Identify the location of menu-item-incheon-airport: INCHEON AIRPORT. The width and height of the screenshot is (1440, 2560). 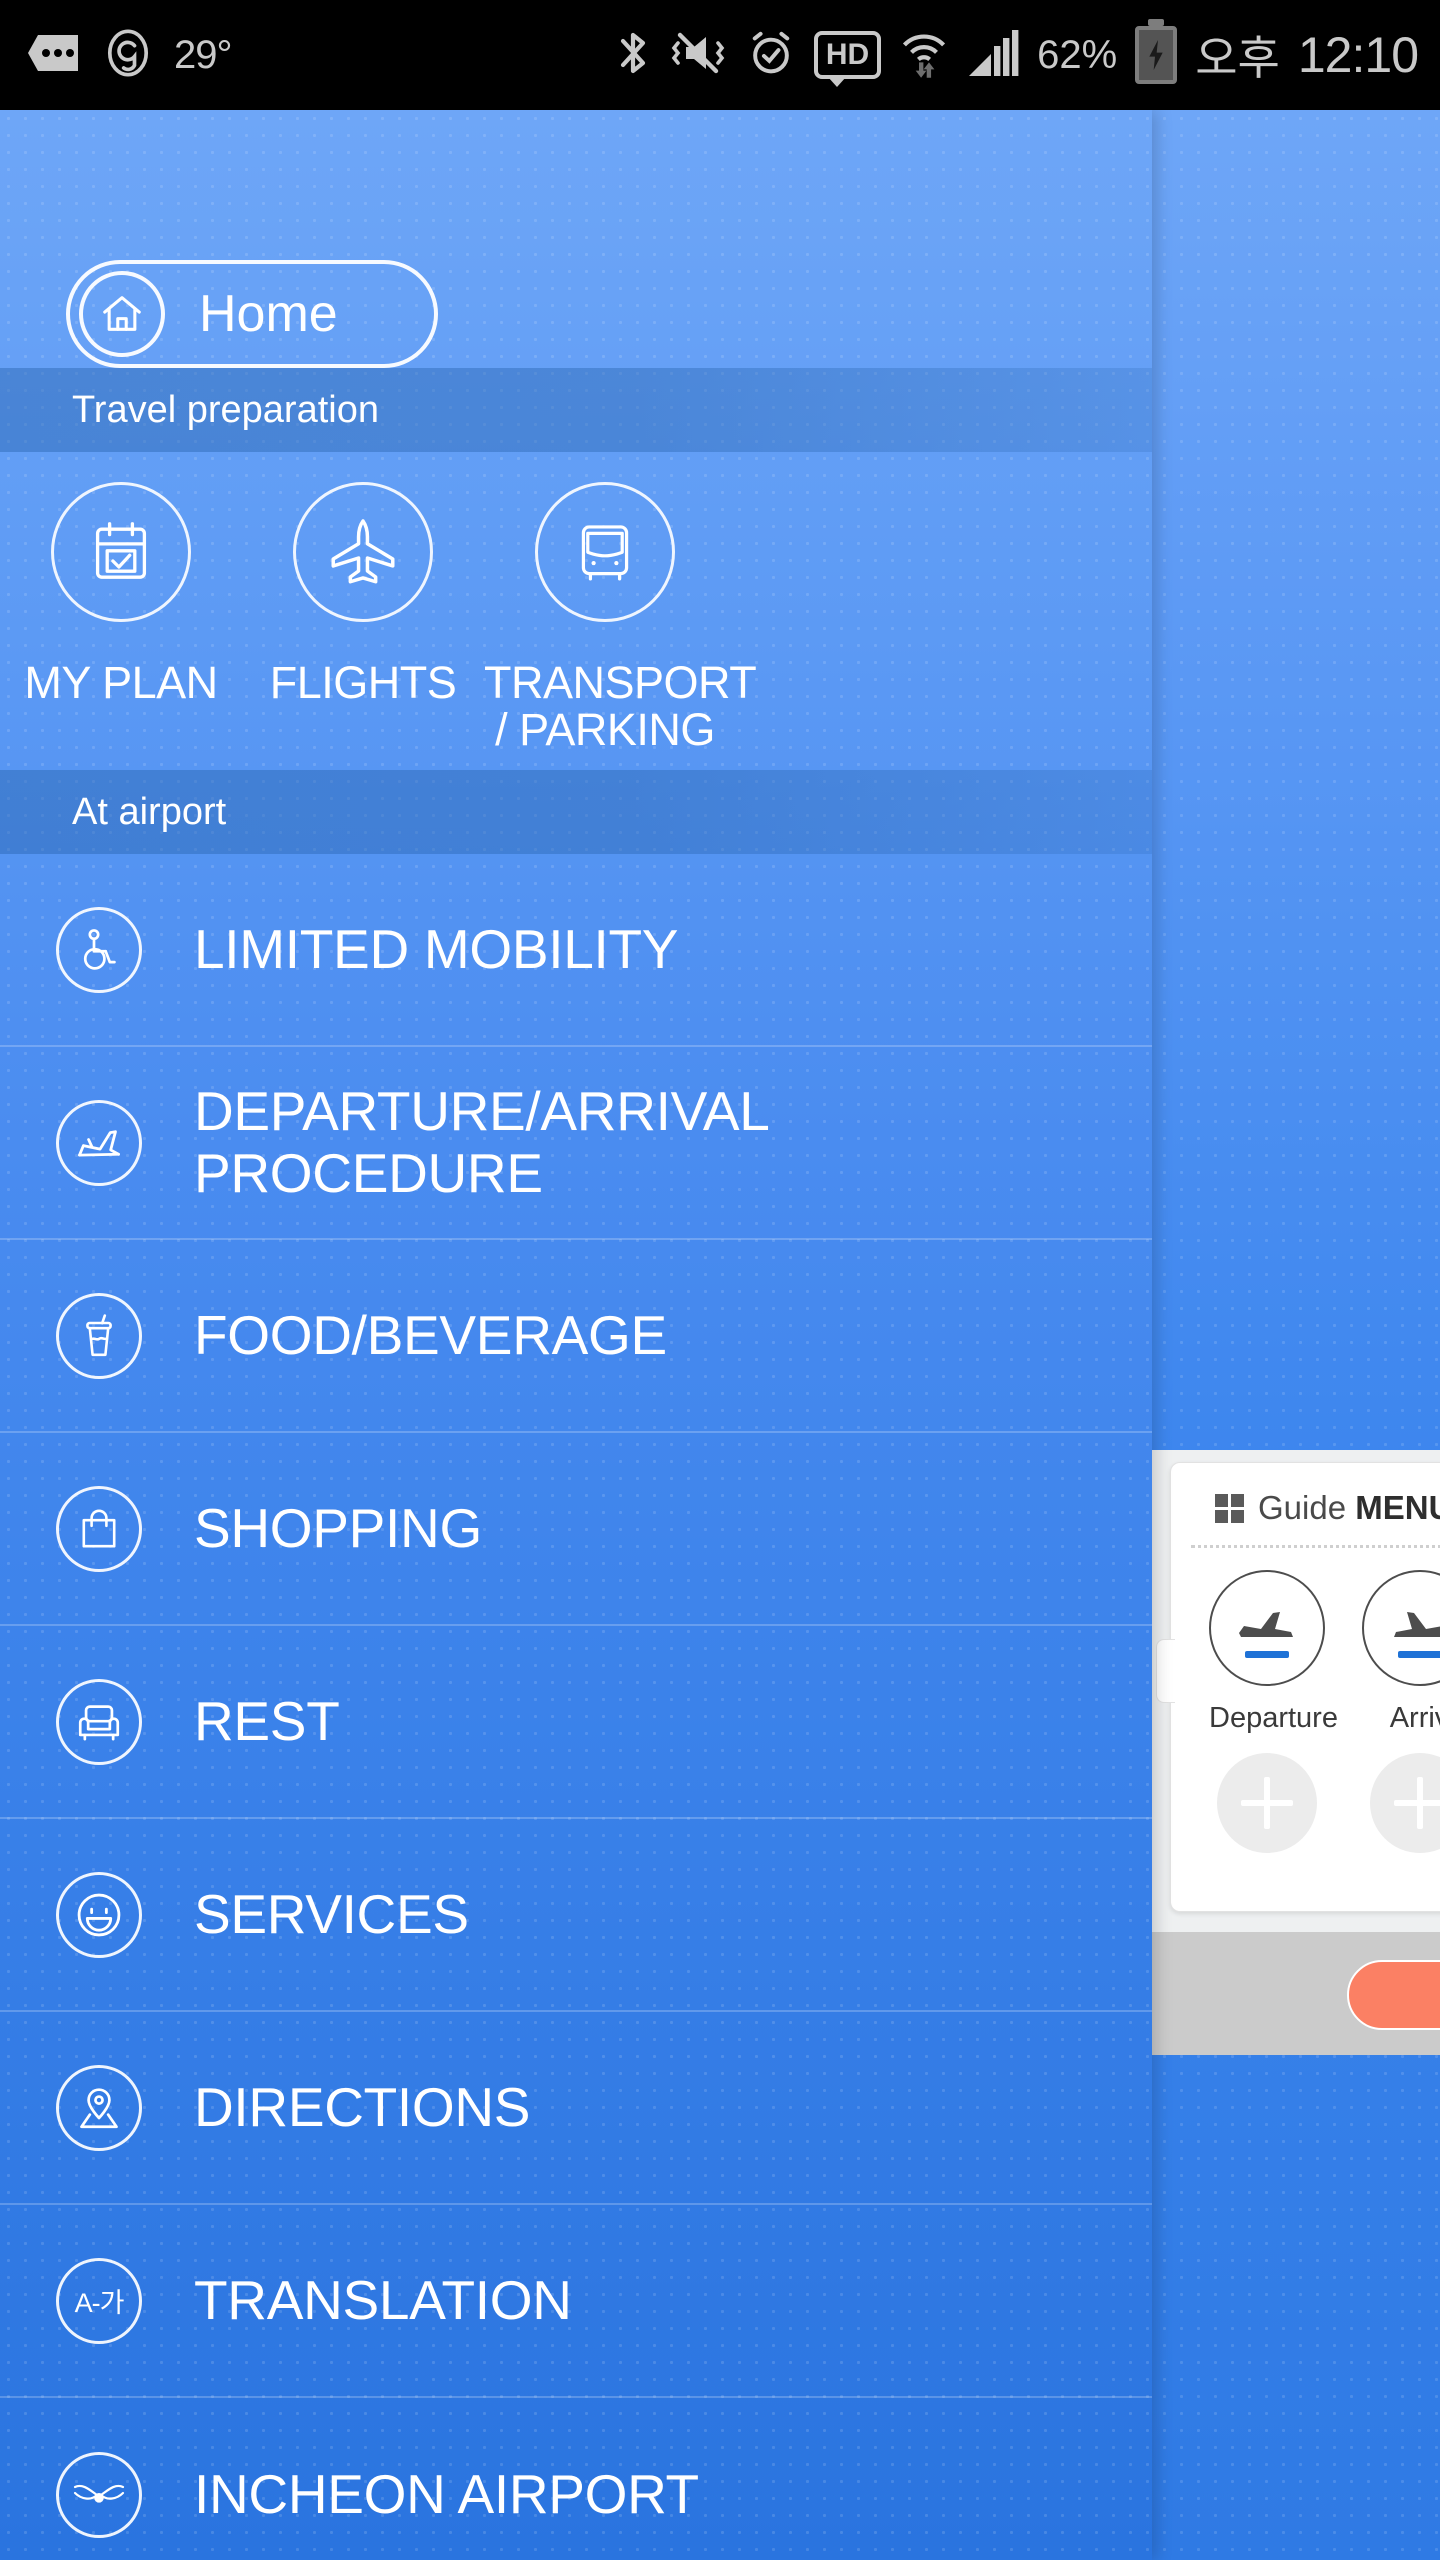
(576, 2479).